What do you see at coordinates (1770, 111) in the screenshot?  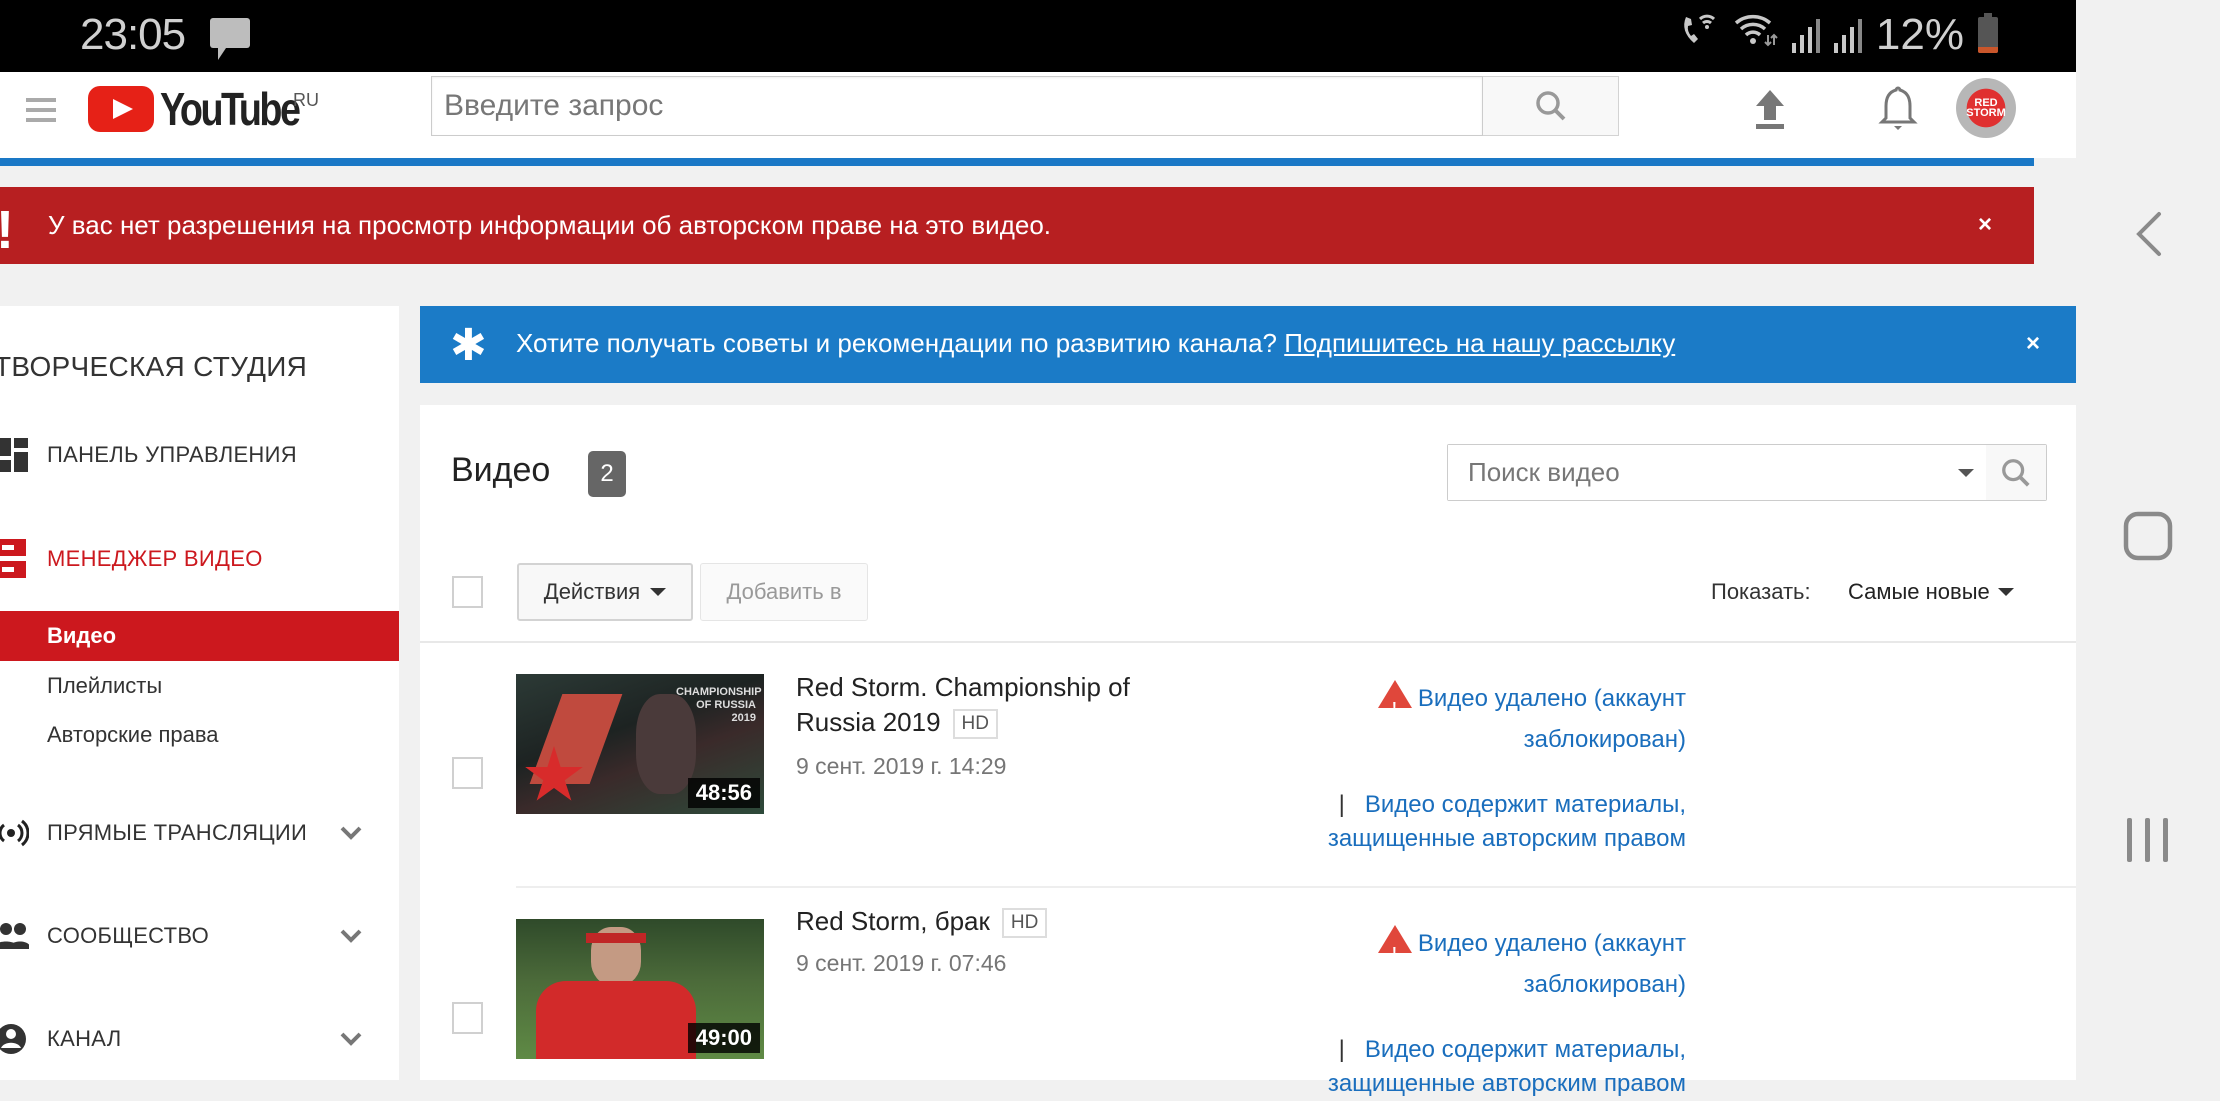 I see `upload-button` at bounding box center [1770, 111].